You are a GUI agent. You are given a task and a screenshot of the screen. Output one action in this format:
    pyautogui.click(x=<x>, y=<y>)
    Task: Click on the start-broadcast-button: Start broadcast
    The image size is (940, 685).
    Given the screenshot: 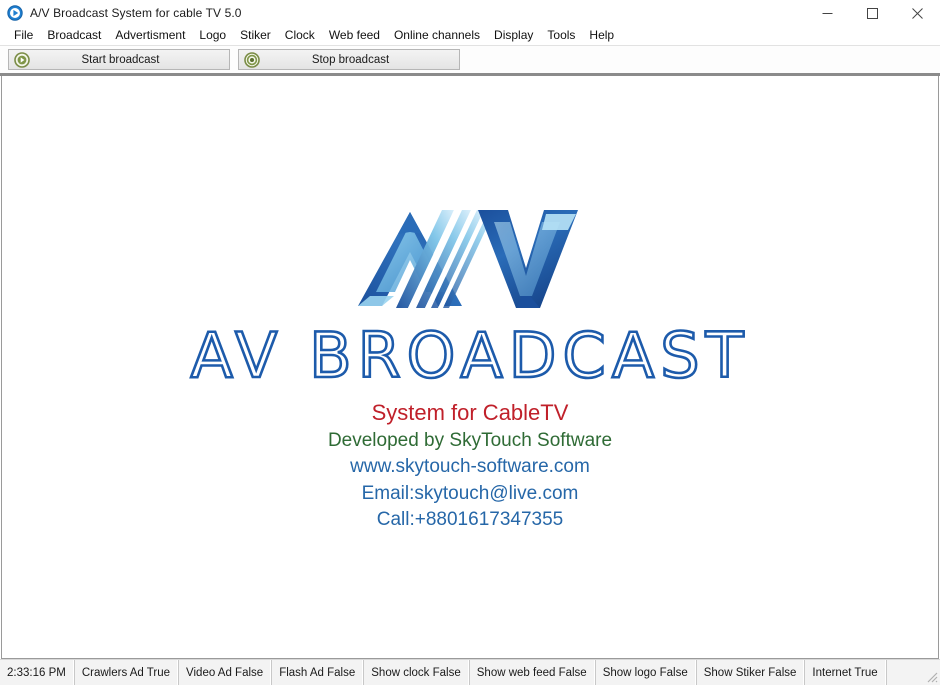 What is the action you would take?
    pyautogui.click(x=119, y=59)
    